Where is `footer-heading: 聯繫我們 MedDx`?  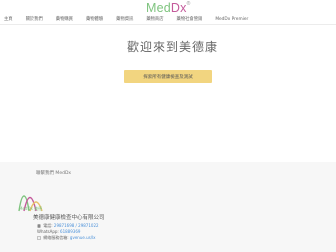
footer-heading: 聯繫我們 MedDx is located at coordinates (54, 173).